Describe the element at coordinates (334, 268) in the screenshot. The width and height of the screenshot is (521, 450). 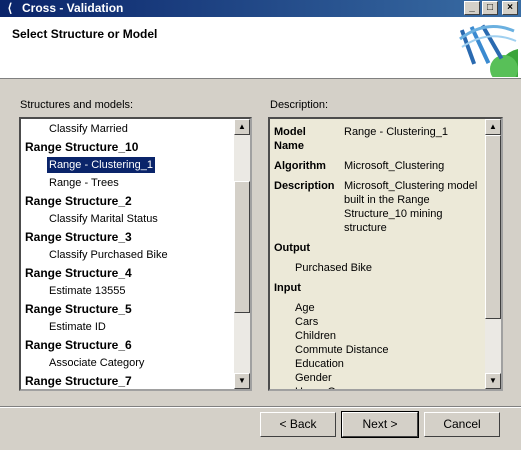
I see `output-item: Purchased Bike` at that location.